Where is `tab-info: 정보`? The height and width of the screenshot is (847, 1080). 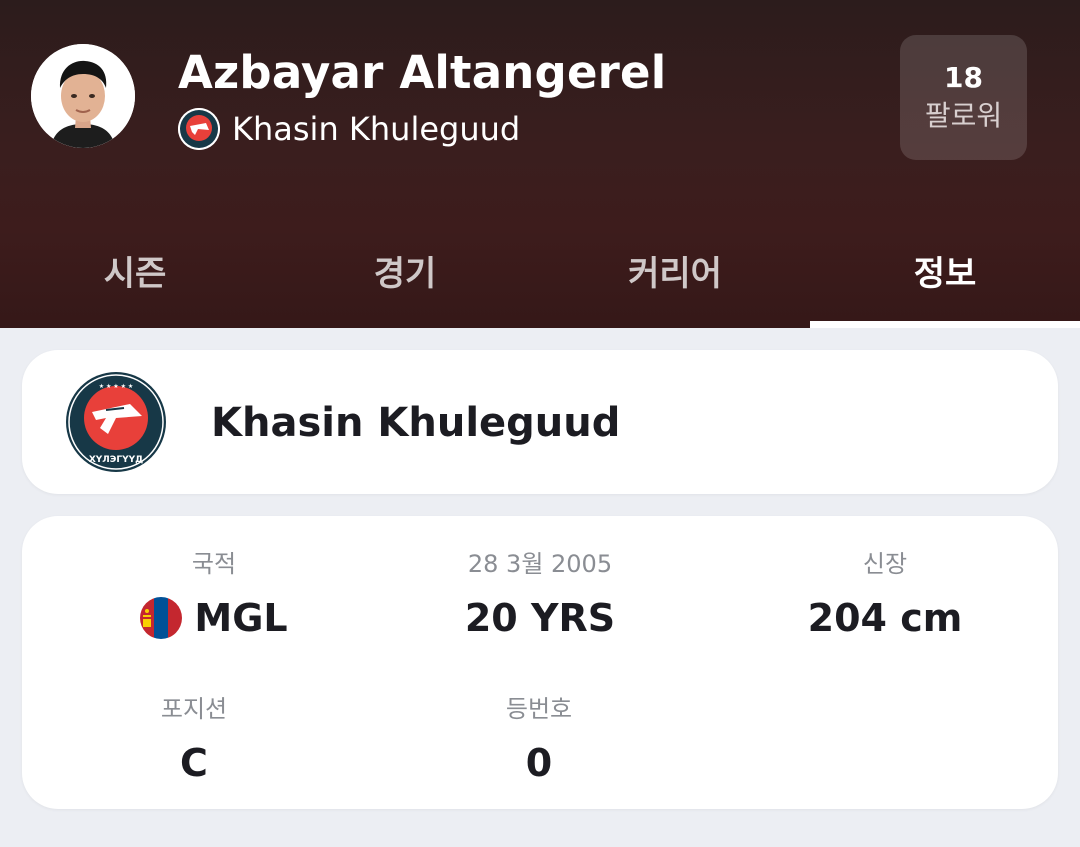 tab-info: 정보 is located at coordinates (945, 277).